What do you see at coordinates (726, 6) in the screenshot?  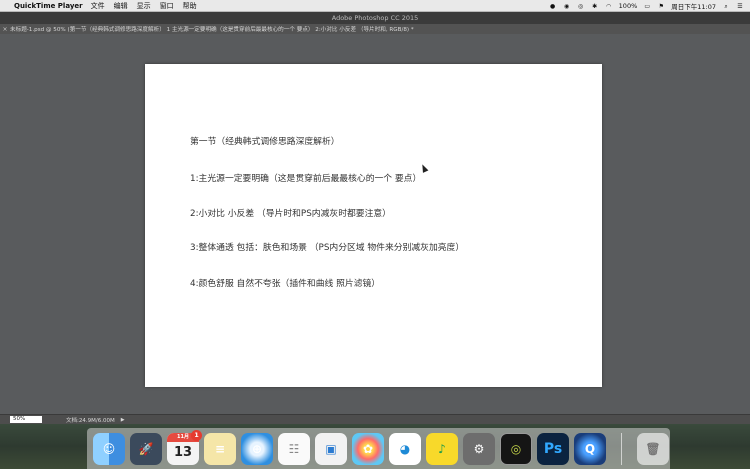 I see `spotlight-icon: ⌕` at bounding box center [726, 6].